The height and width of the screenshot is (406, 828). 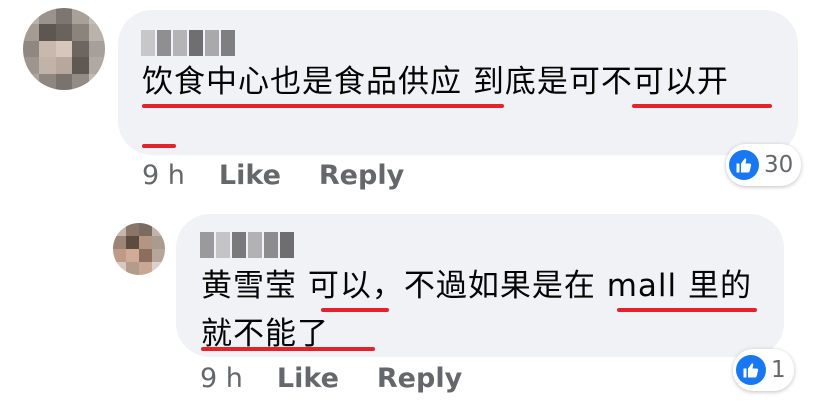 What do you see at coordinates (778, 370) in the screenshot?
I see `reaction-count: 1` at bounding box center [778, 370].